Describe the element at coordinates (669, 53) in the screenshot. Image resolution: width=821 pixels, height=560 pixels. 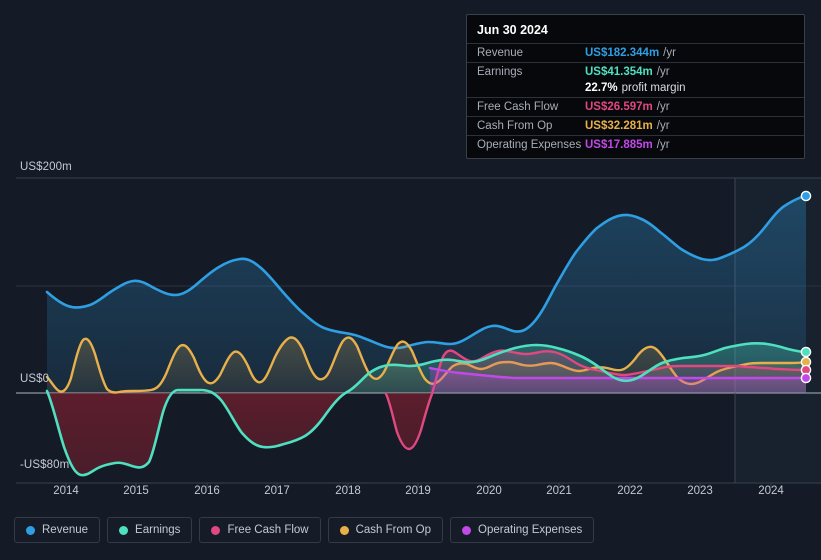
I see `tooltip-unit-revenue: /yr` at that location.